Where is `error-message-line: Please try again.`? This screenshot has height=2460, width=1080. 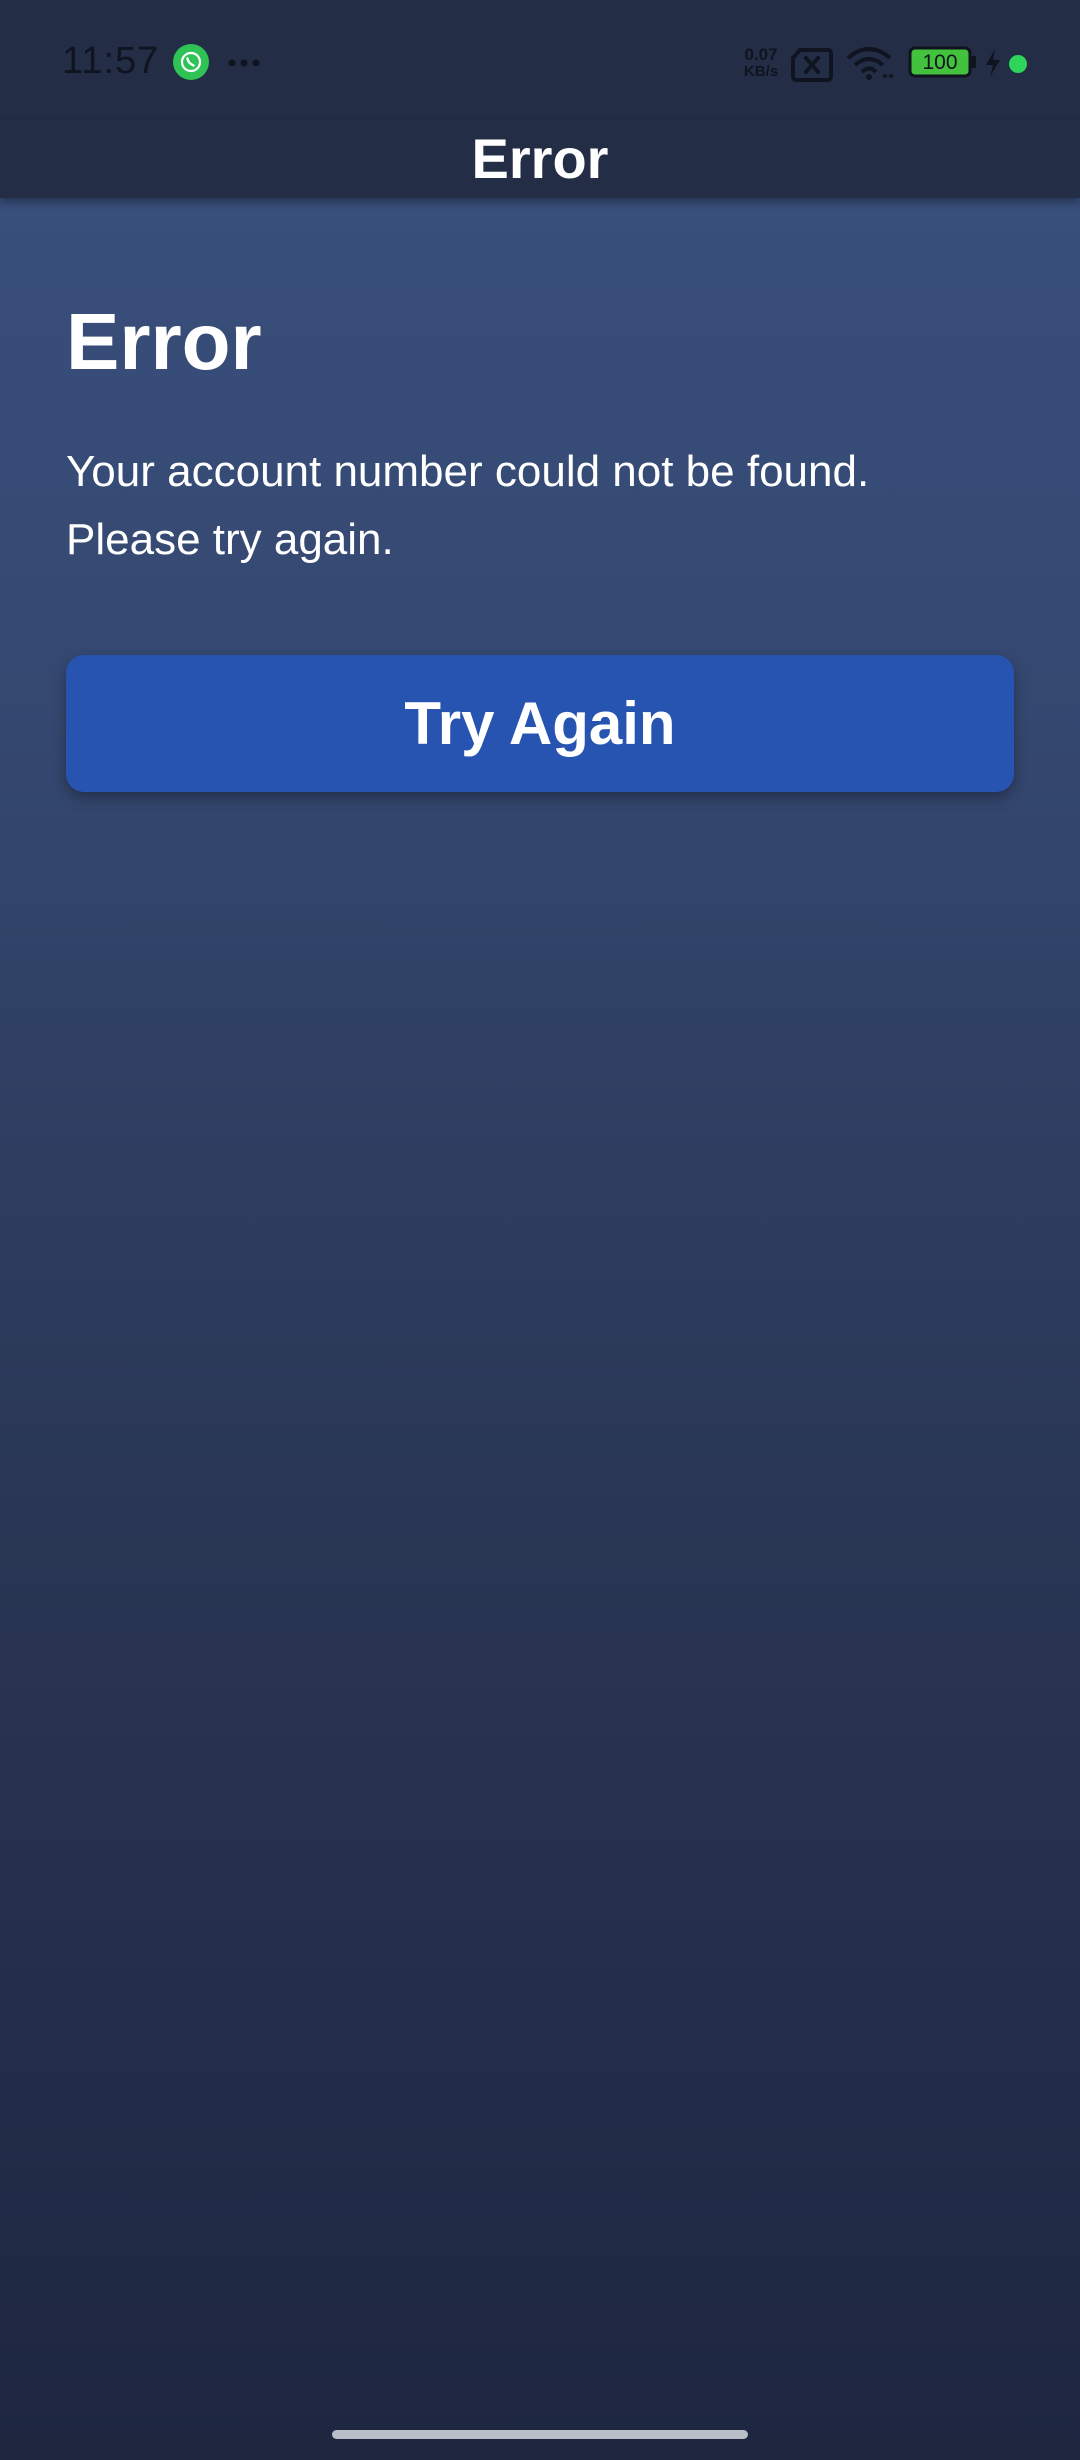
error-message-line: Please try again. is located at coordinates (230, 539).